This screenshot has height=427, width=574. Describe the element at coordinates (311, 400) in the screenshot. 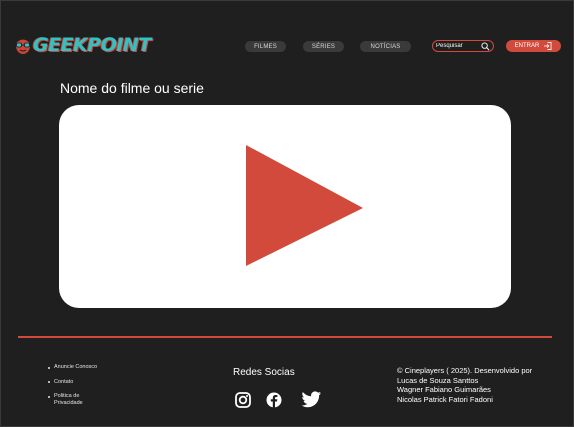

I see `twitter-icon` at that location.